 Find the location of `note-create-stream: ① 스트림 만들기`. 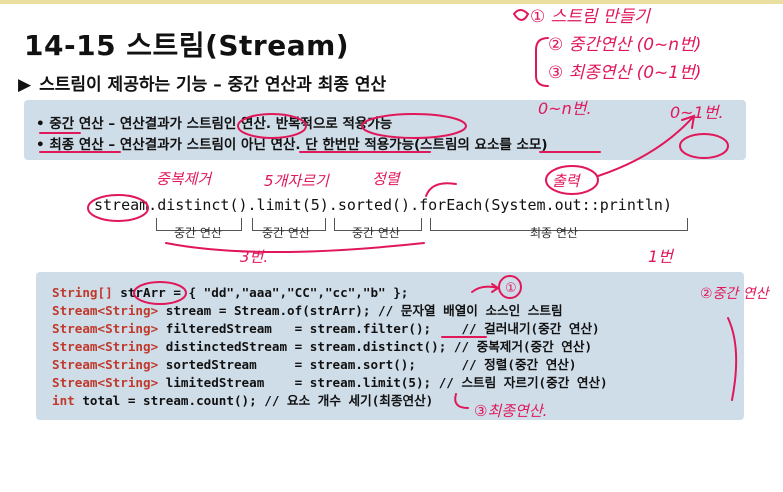

note-create-stream: ① 스트림 만들기 is located at coordinates (590, 17).